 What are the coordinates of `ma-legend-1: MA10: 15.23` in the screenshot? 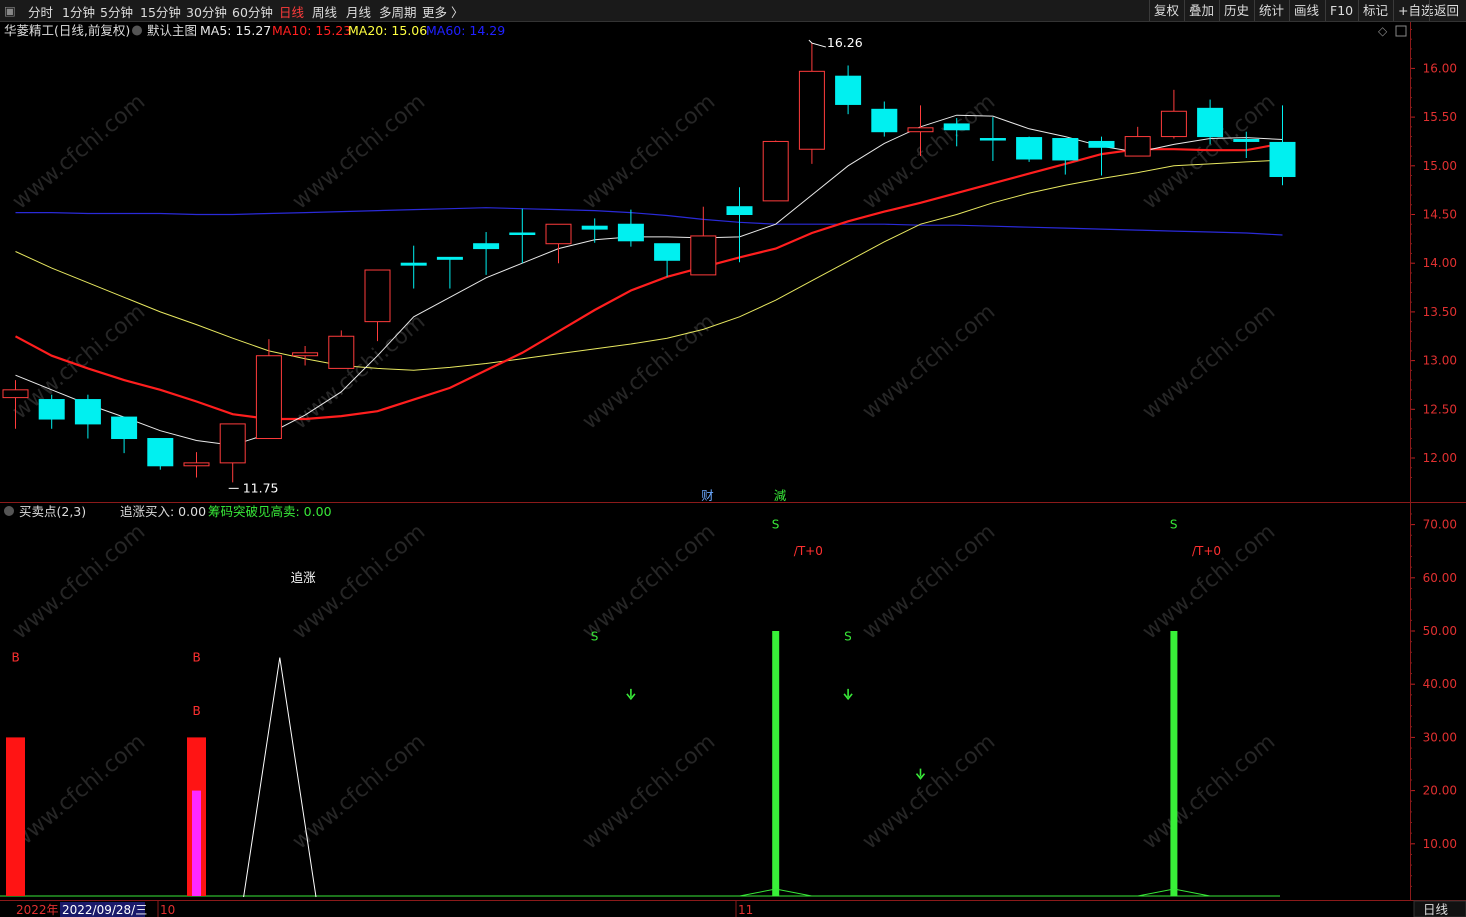 It's located at (311, 30).